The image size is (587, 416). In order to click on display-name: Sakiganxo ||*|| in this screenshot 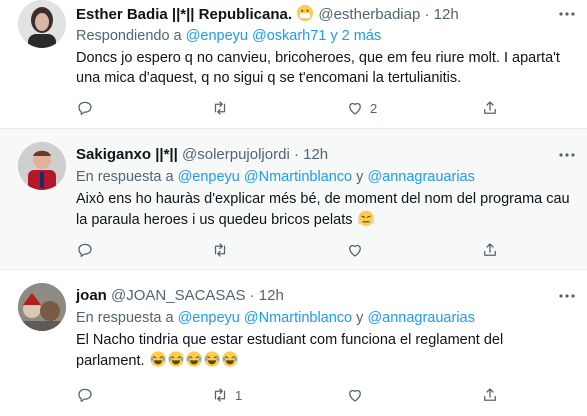, I will do `click(127, 154)`.